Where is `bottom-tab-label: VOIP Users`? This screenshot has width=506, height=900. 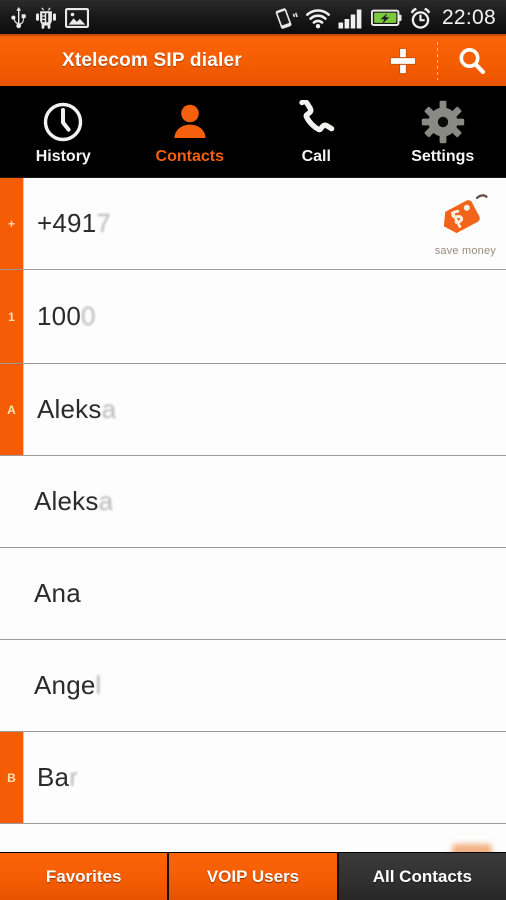
bottom-tab-label: VOIP Users is located at coordinates (253, 876).